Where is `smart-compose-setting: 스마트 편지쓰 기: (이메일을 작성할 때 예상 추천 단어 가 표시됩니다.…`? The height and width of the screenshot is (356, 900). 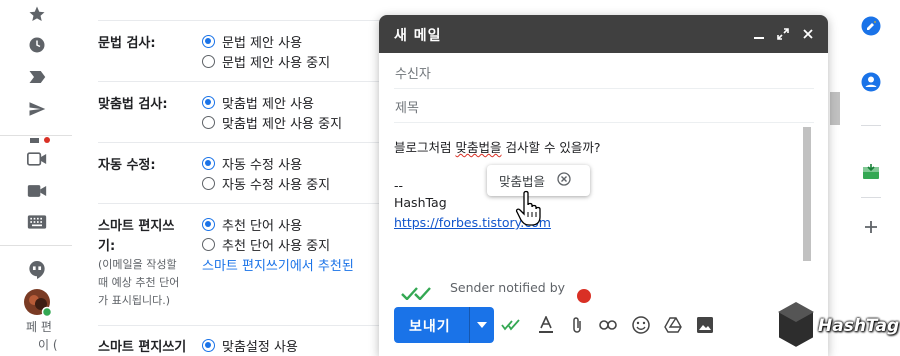
smart-compose-setting: 스마트 편지쓰 기: (이메일을 작성할 때 예상 추천 단어 가 표시됩니다.… is located at coordinates (243, 268).